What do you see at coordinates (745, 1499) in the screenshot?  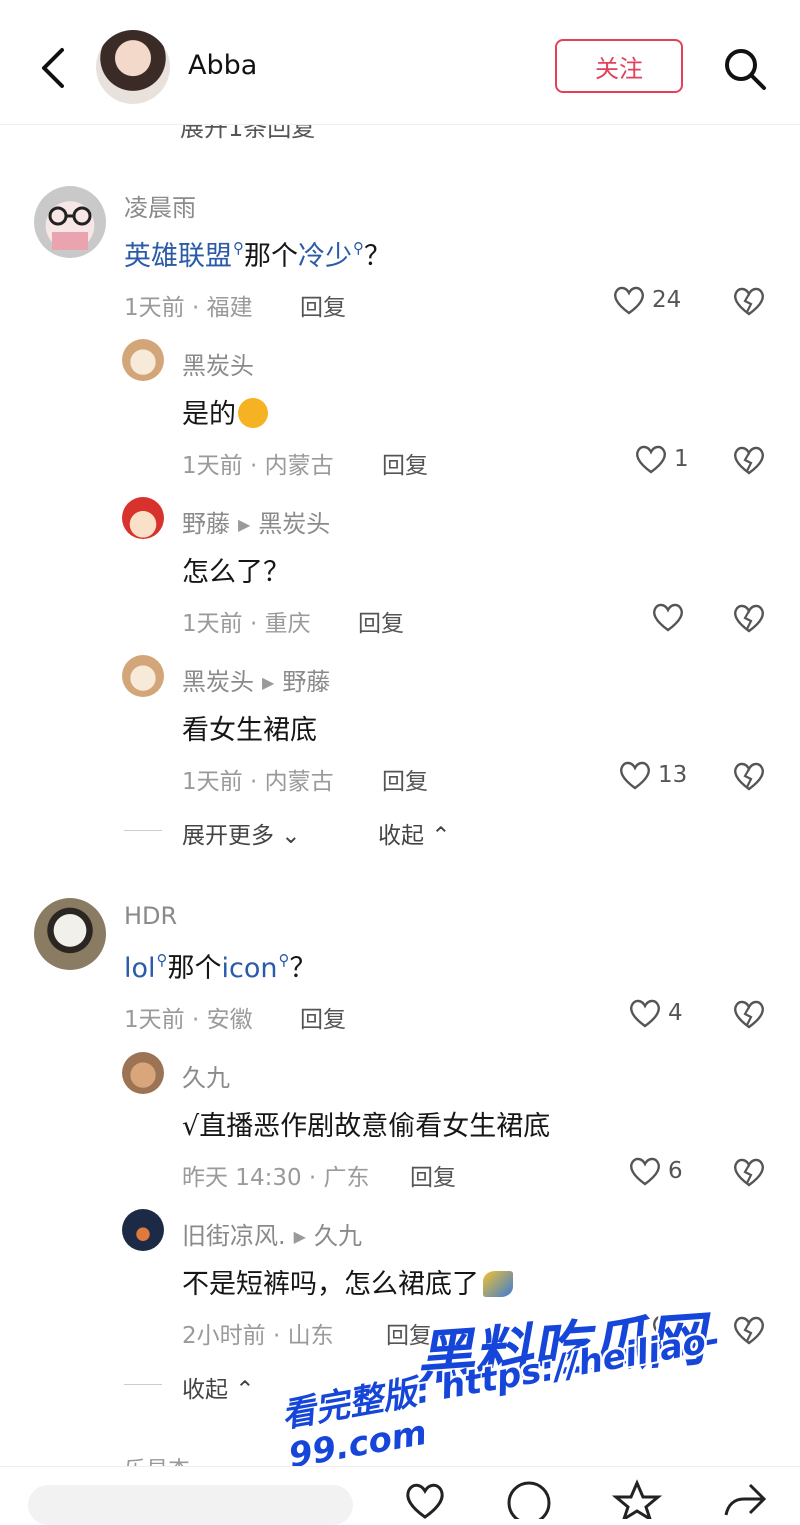 I see `share-icon` at bounding box center [745, 1499].